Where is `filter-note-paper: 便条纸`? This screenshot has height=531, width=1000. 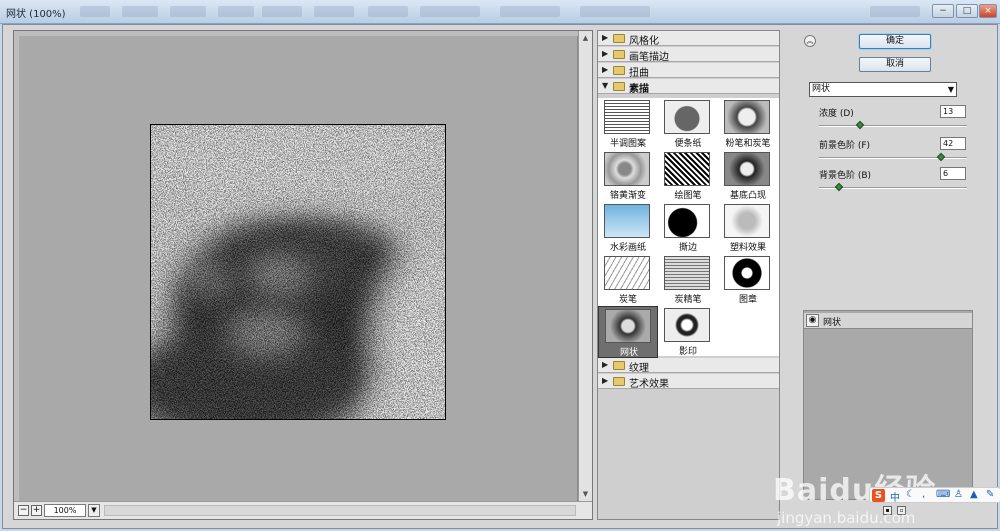
filter-note-paper: 便条纸 is located at coordinates (688, 124).